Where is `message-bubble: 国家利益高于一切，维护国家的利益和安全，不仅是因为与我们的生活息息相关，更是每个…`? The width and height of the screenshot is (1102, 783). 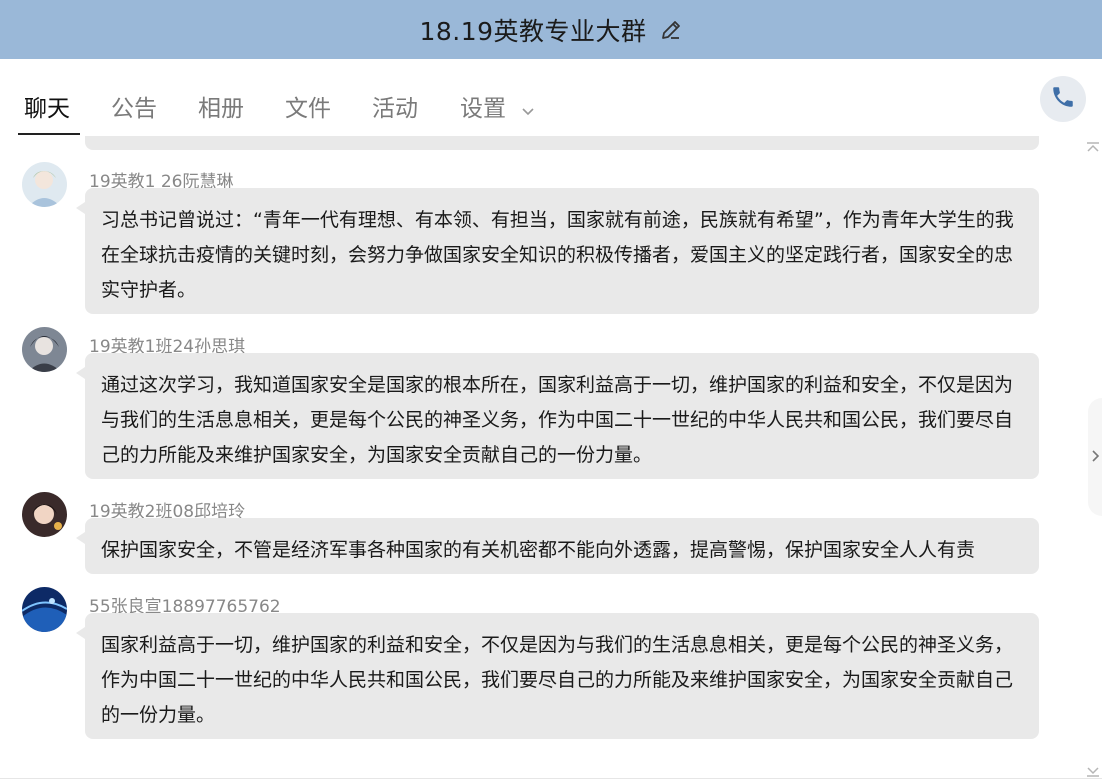
message-bubble: 国家利益高于一切，维护国家的利益和安全，不仅是因为与我们的生活息息相关，更是每个… is located at coordinates (557, 676).